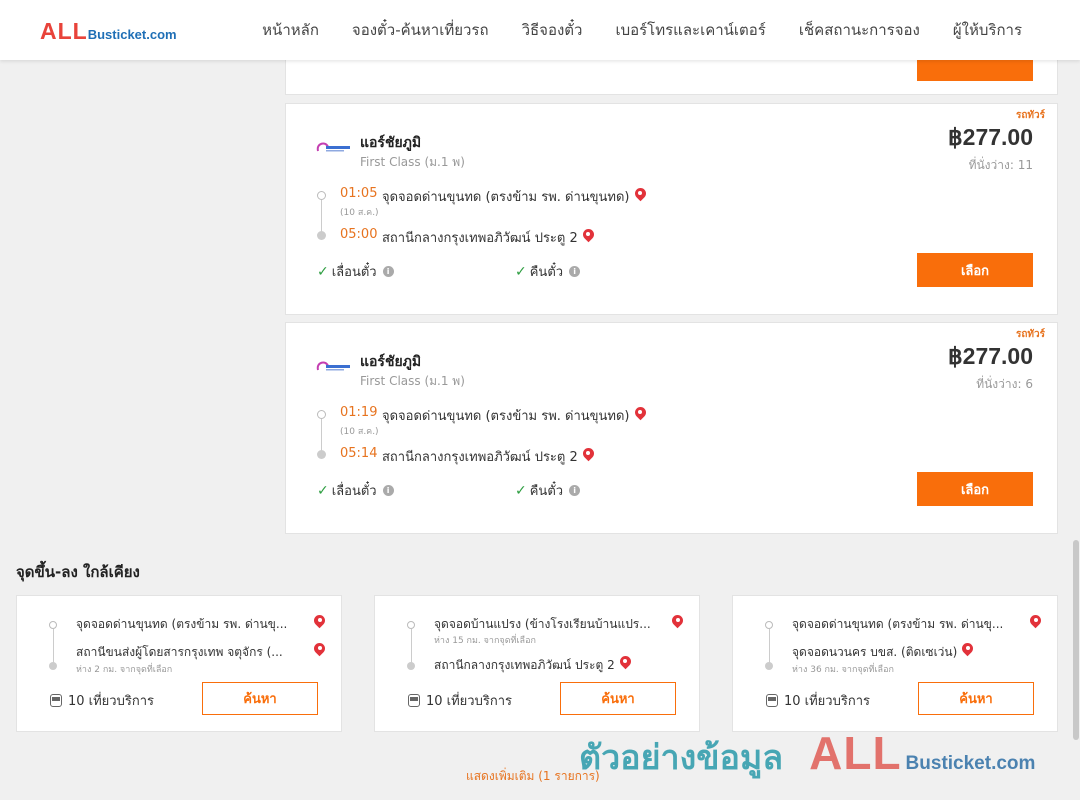 The height and width of the screenshot is (800, 1080). Describe the element at coordinates (420, 30) in the screenshot. I see `nav-booking: จองตั๋ว-ค้นหาเที่ยวรถ` at that location.